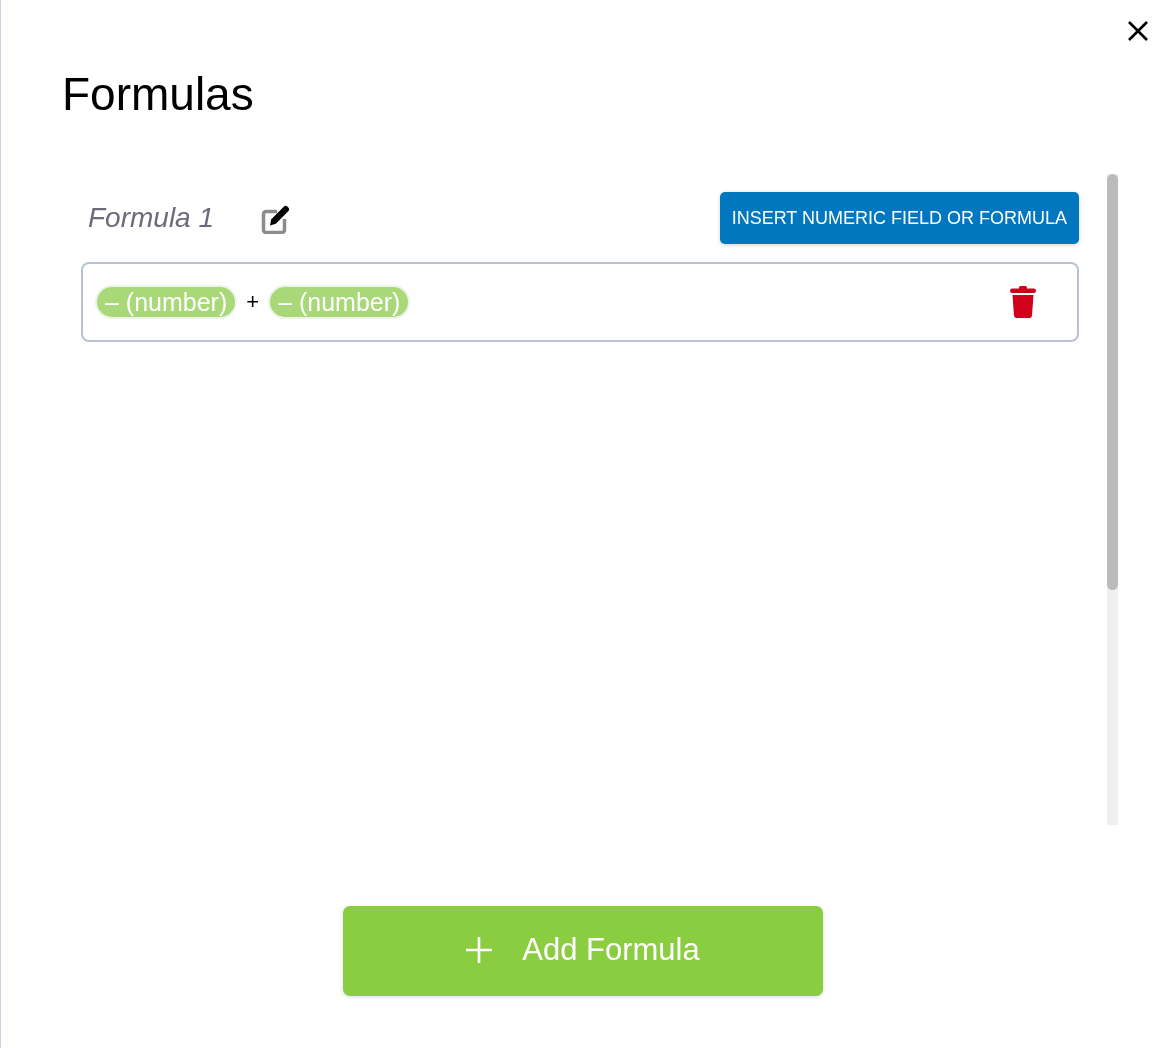 This screenshot has height=1048, width=1168. I want to click on scrollbar, so click(1112, 499).